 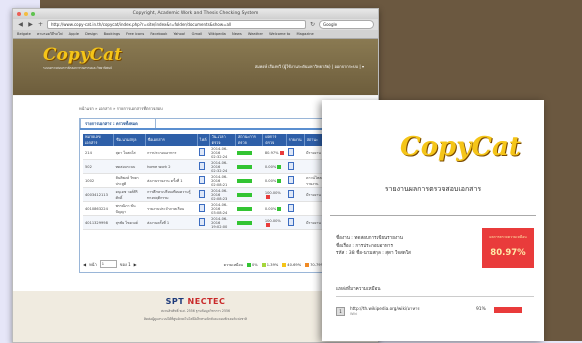 I want to click on doc-id-cell: 4003412113, so click(x=98, y=194).